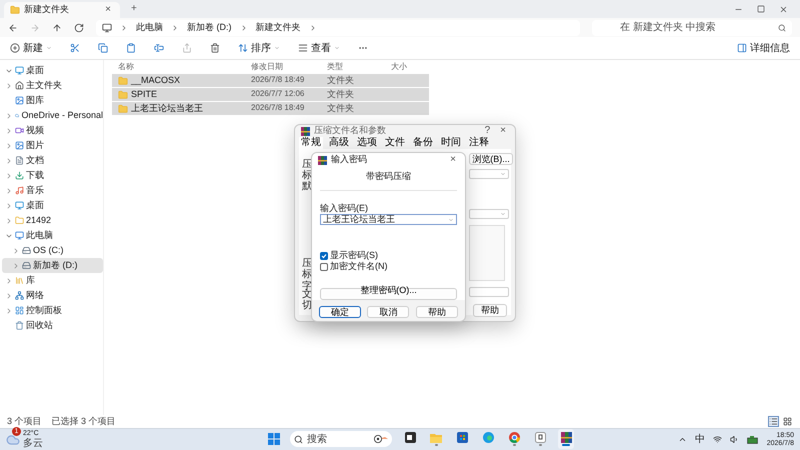 This screenshot has width=800, height=450. I want to click on close-icon, so click(783, 9).